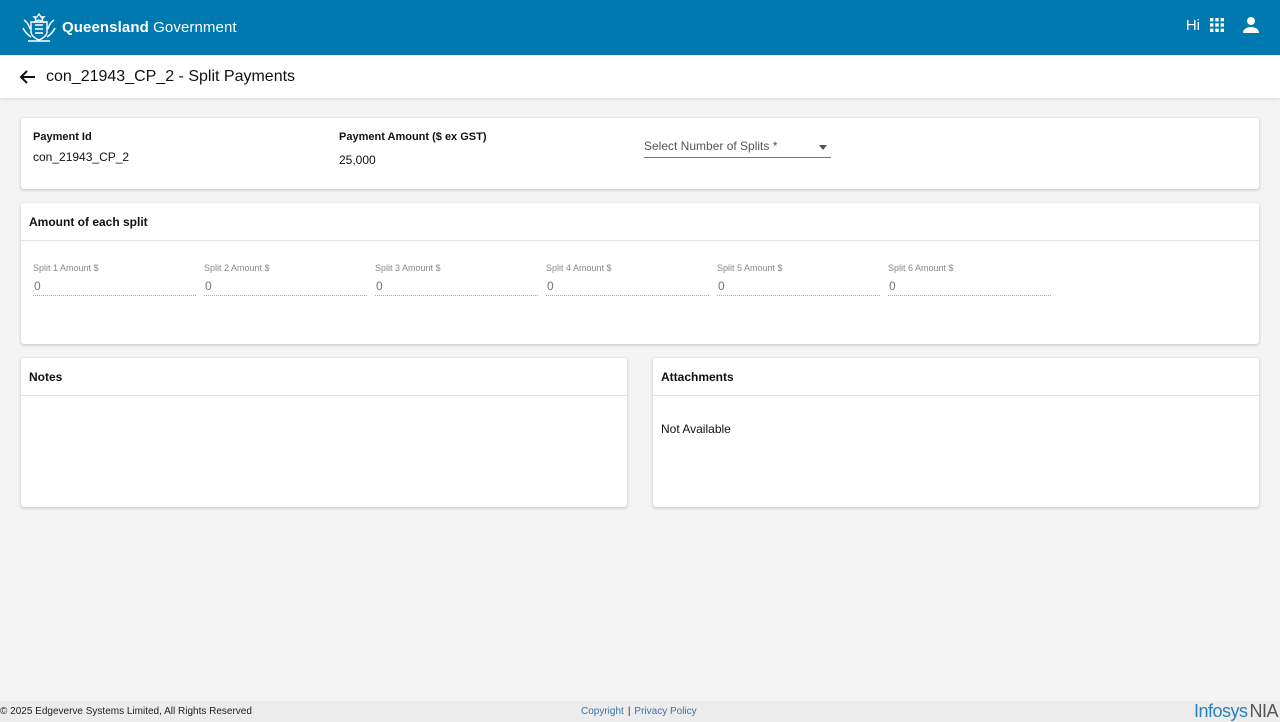 The width and height of the screenshot is (1280, 722). What do you see at coordinates (413, 137) in the screenshot?
I see `payment-amount-label: Payment Amount ($ ex GST)` at bounding box center [413, 137].